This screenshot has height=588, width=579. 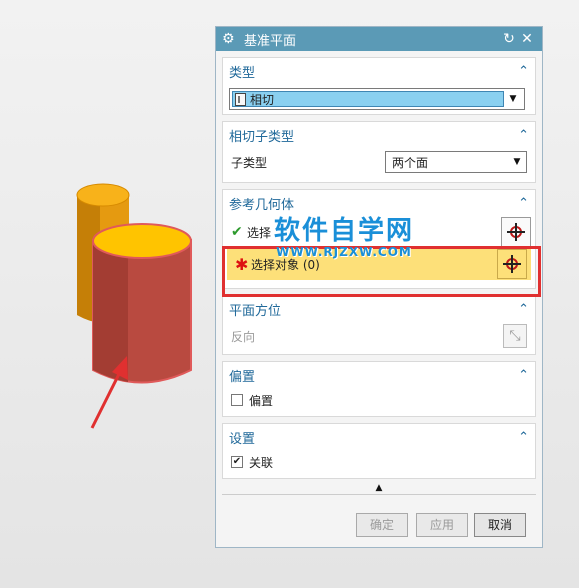 What do you see at coordinates (242, 439) in the screenshot?
I see `section-settings-header: 设置` at bounding box center [242, 439].